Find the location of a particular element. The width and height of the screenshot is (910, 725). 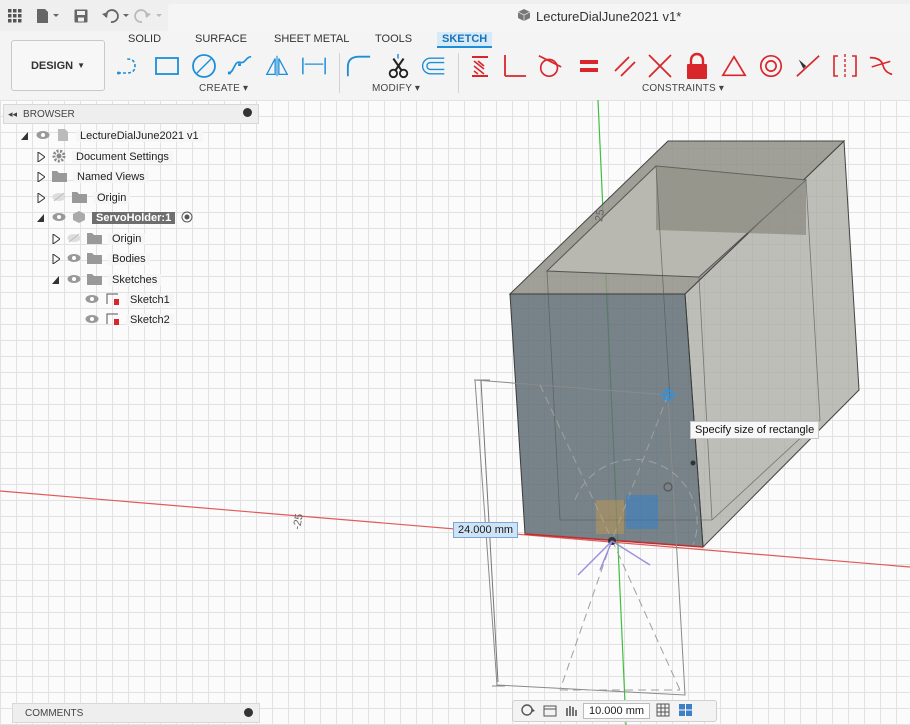

tree-item-label: Sketch1 is located at coordinates (150, 300).